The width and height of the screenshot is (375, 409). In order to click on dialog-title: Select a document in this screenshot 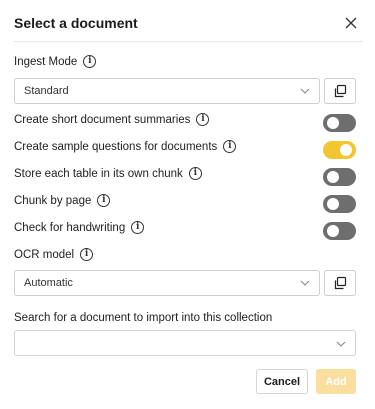, I will do `click(76, 23)`.